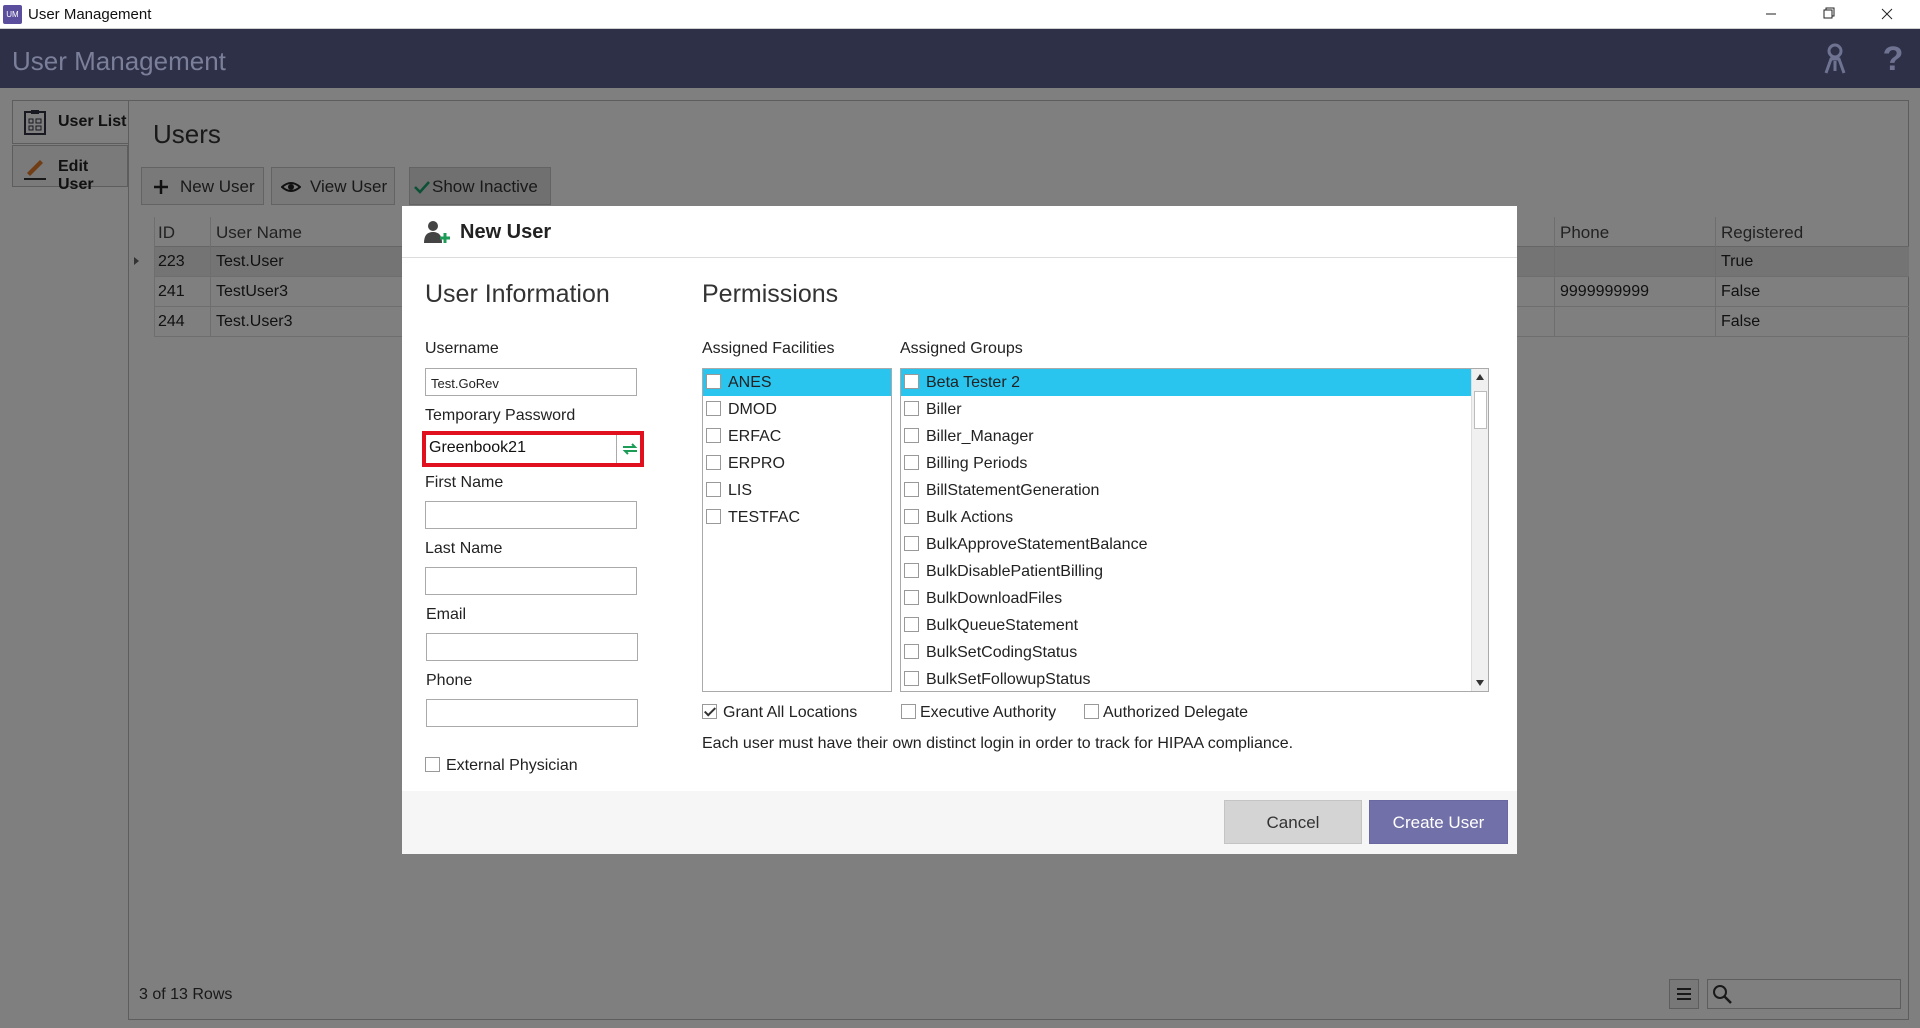 The width and height of the screenshot is (1920, 1028). What do you see at coordinates (517, 294) in the screenshot?
I see `user-information-title: User Information` at bounding box center [517, 294].